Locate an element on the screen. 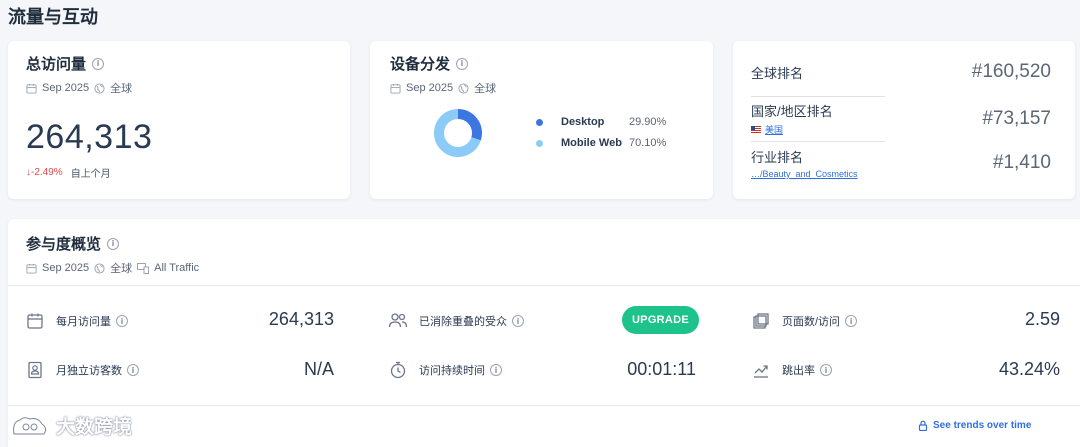 The height and width of the screenshot is (447, 1080). watermark-logo-icon is located at coordinates (30, 425).